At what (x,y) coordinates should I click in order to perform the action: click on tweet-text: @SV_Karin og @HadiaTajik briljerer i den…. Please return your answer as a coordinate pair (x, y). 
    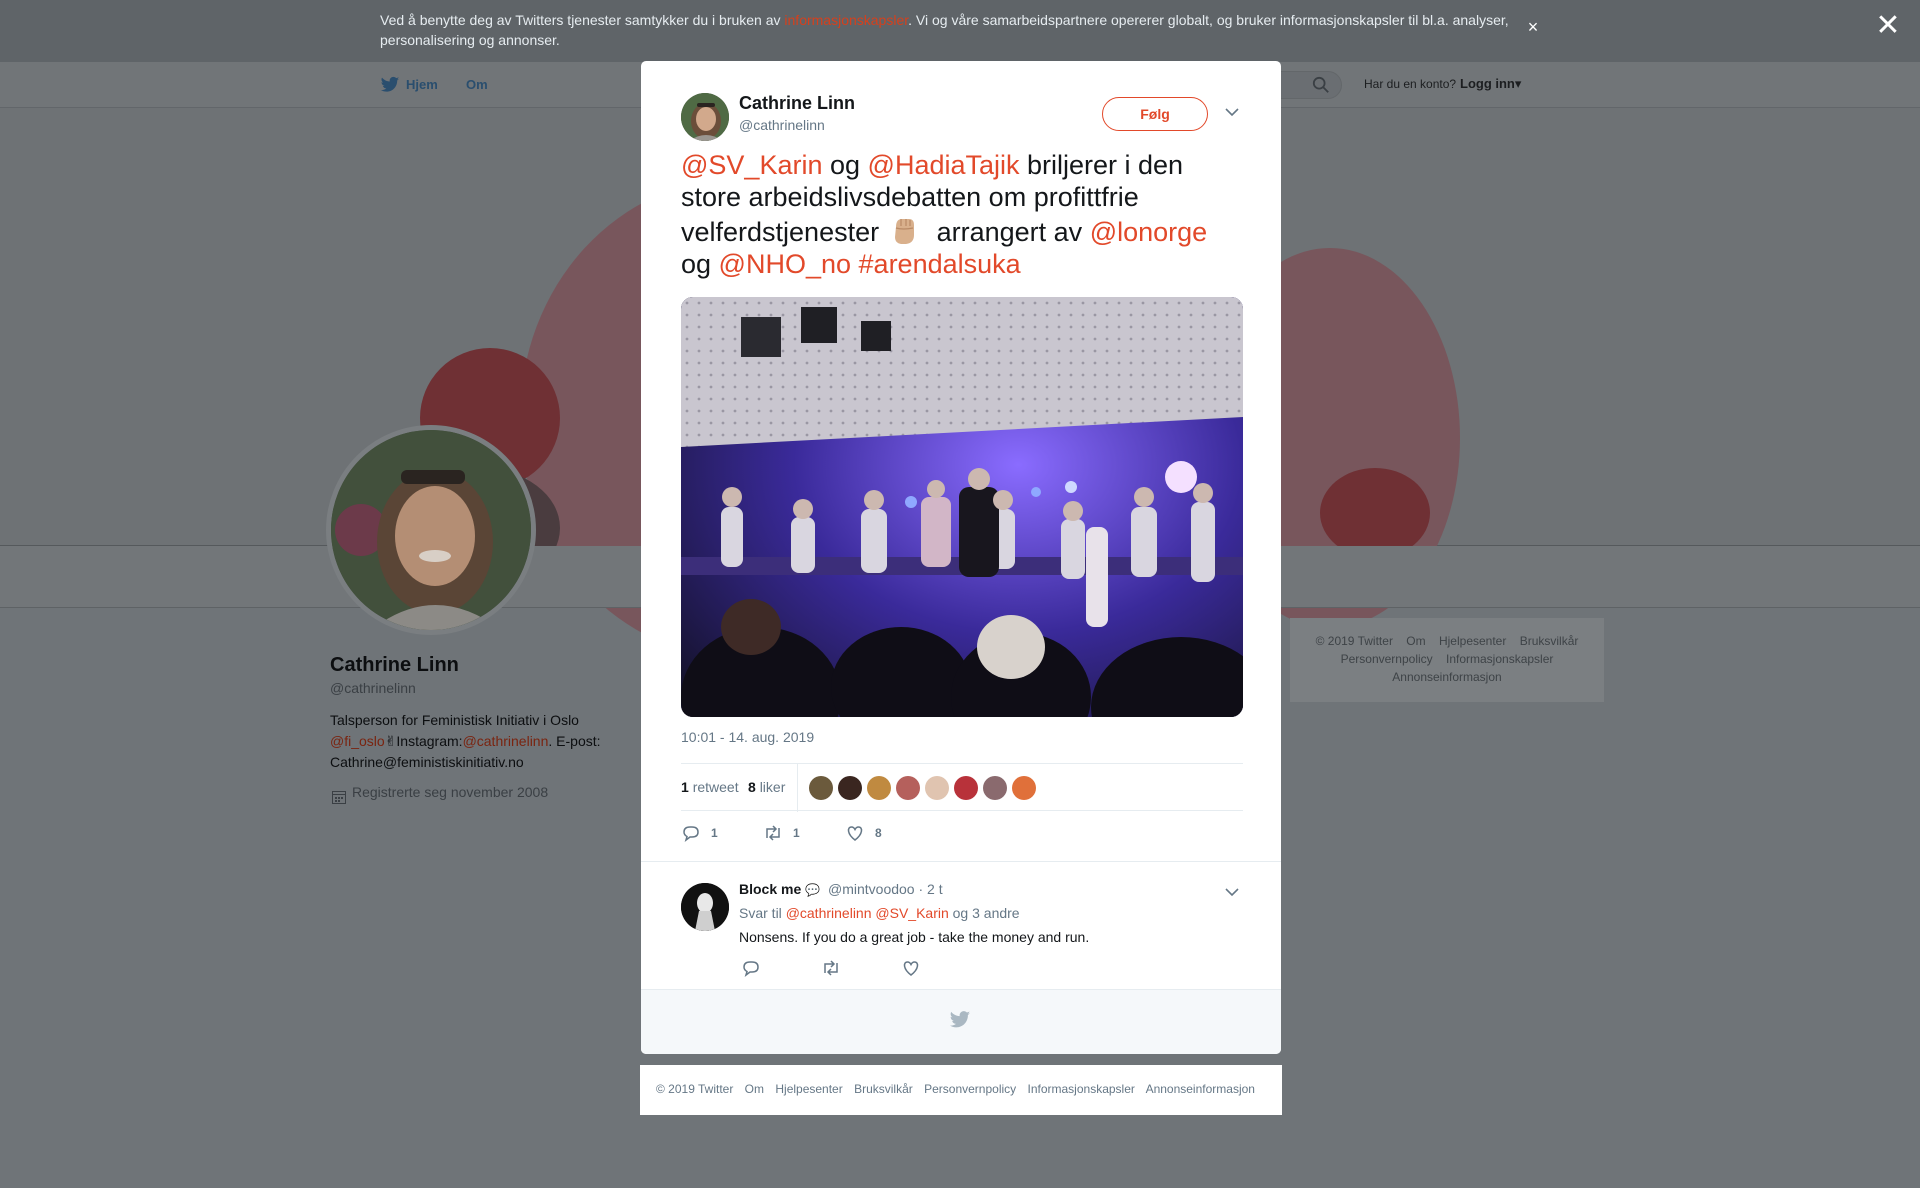
    Looking at the image, I should click on (961, 214).